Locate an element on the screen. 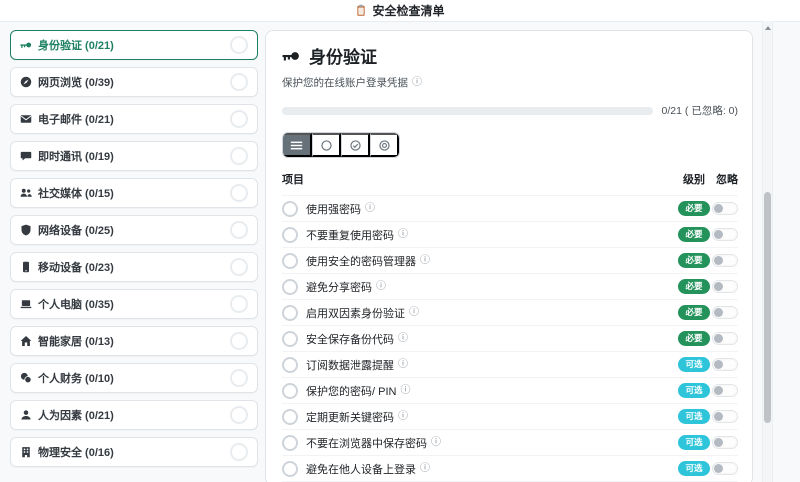 The image size is (800, 482). column-header-item: 项目 is located at coordinates (293, 180).